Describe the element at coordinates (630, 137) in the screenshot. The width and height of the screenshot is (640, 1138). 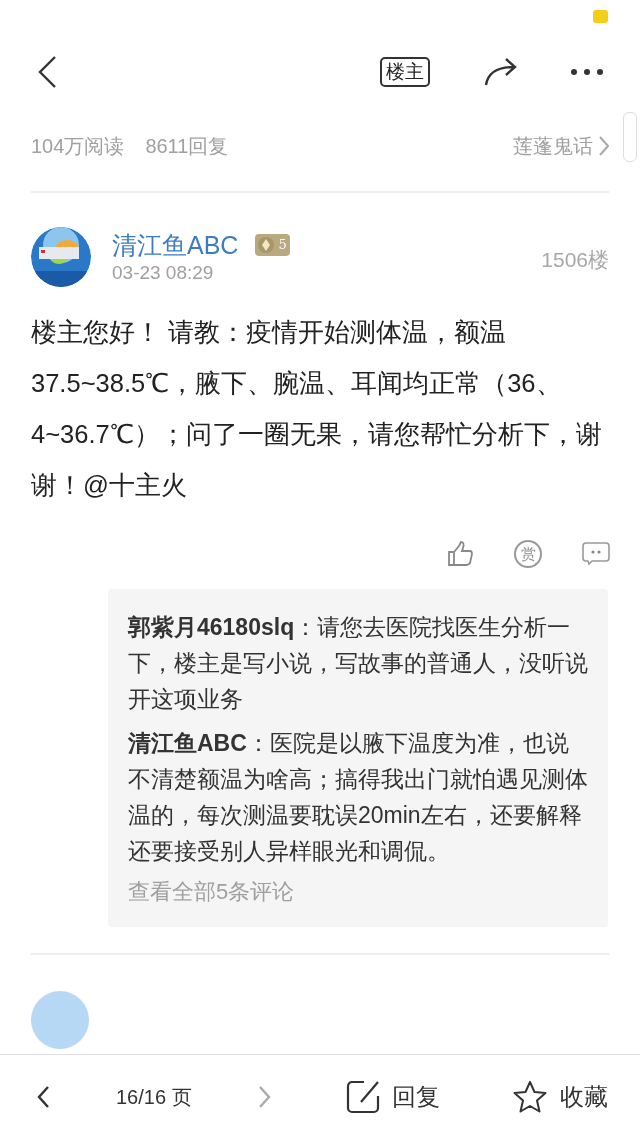
I see `scroll-handle` at that location.